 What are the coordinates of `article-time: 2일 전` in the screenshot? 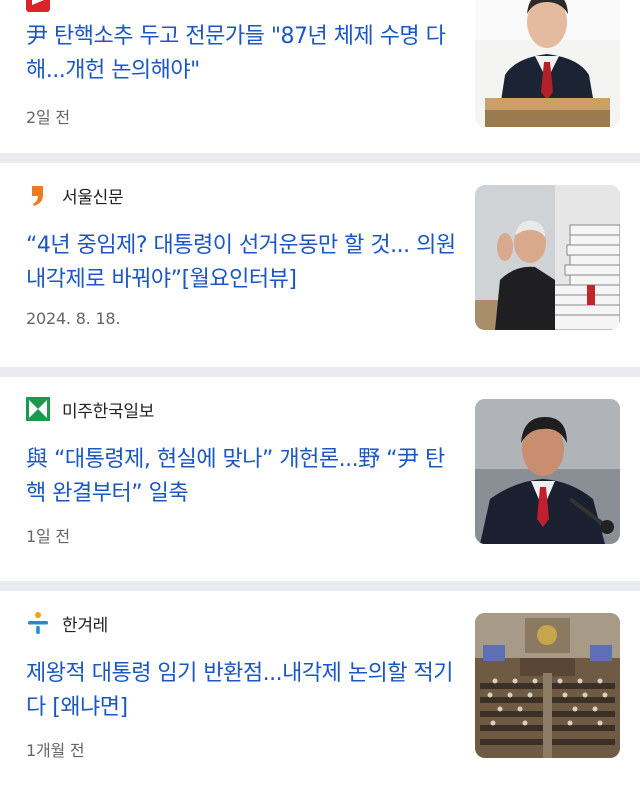 It's located at (48, 117).